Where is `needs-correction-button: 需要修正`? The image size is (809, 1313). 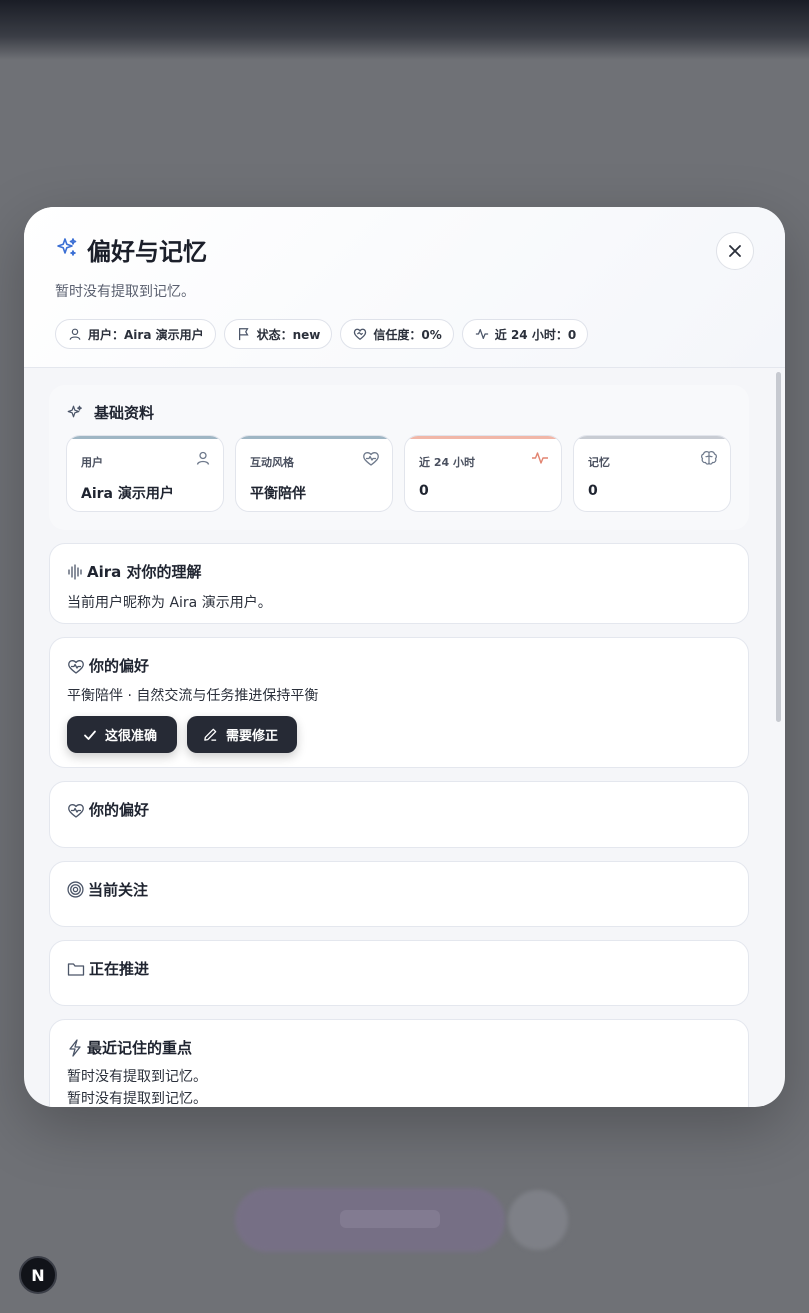
needs-correction-button: 需要修正 is located at coordinates (242, 734).